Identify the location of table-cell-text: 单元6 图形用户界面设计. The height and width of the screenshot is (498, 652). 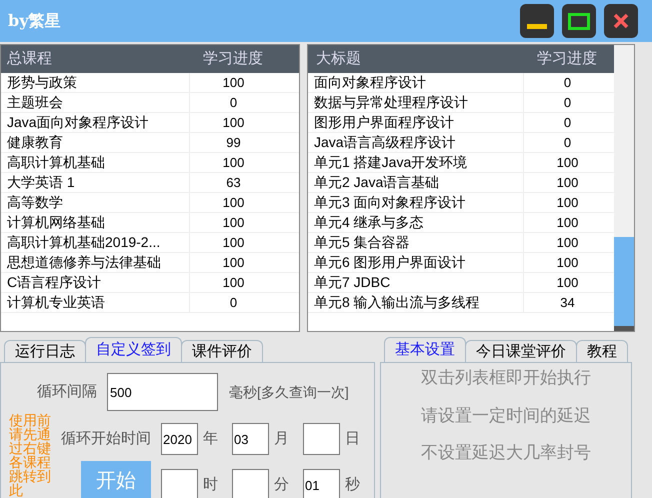
(390, 262).